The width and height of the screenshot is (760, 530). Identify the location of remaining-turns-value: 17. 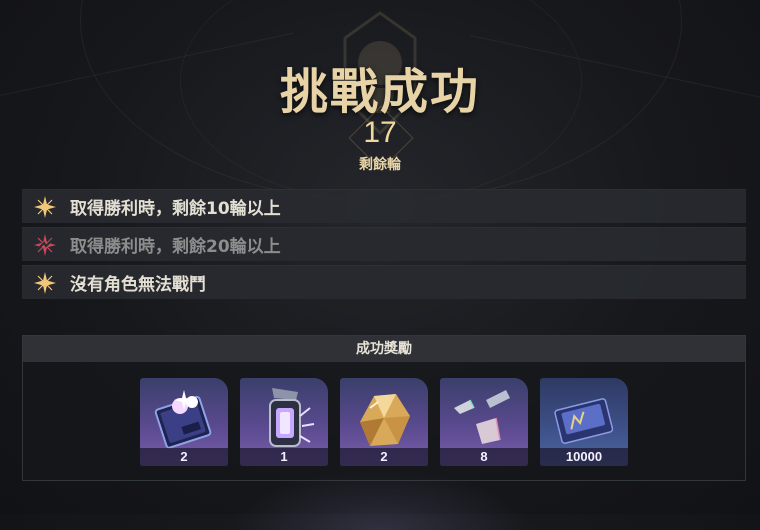
(380, 132).